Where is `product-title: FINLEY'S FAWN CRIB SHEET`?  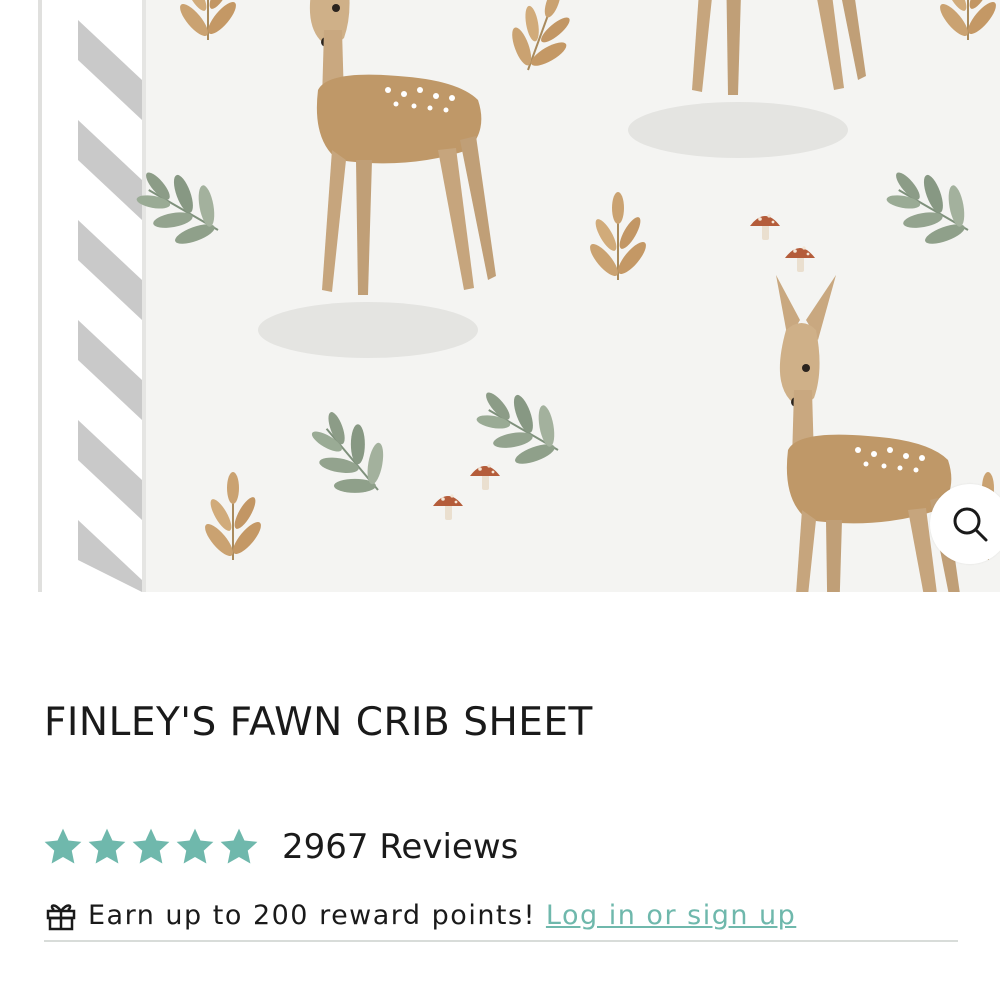
product-title: FINLEY'S FAWN CRIB SHEET is located at coordinates (318, 722).